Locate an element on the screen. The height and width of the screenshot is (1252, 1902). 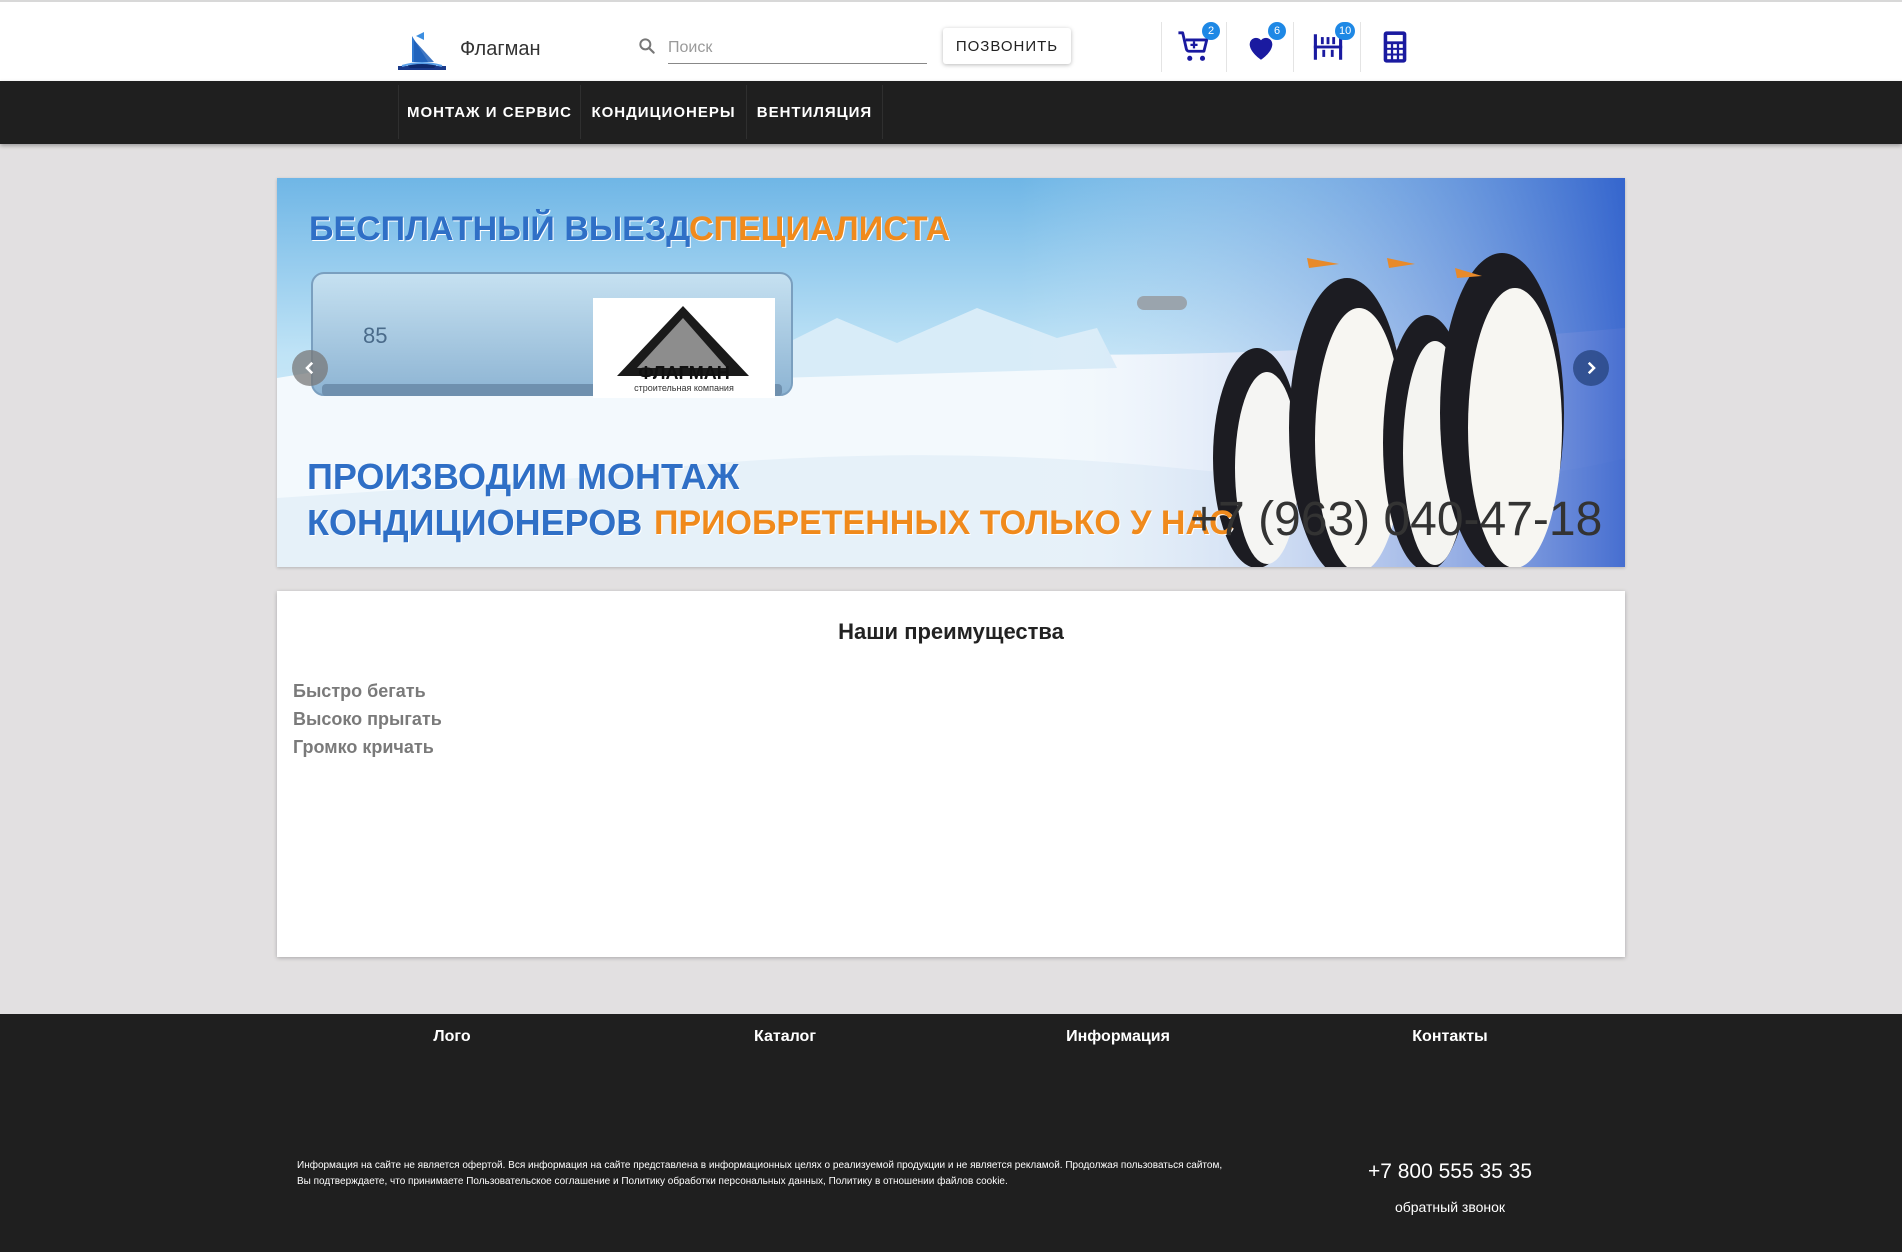
cart-count-badge: 2 is located at coordinates (1211, 31).